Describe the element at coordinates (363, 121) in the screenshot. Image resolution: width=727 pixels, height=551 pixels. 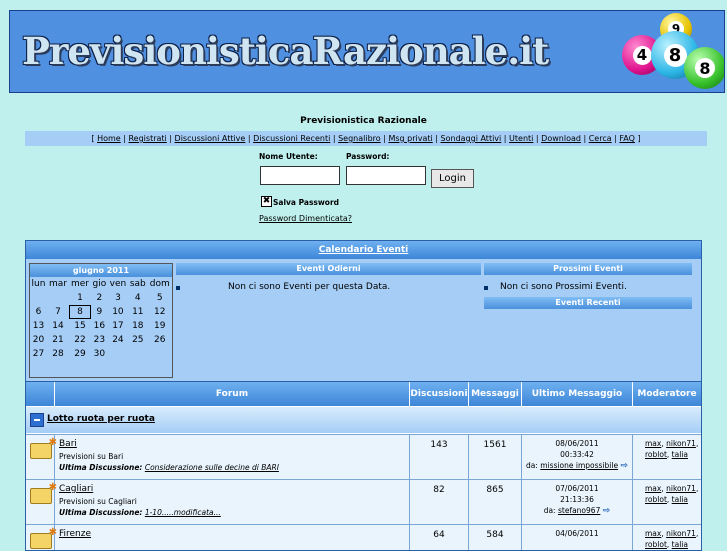
I see `site-title: Previsionistica Razionale` at that location.